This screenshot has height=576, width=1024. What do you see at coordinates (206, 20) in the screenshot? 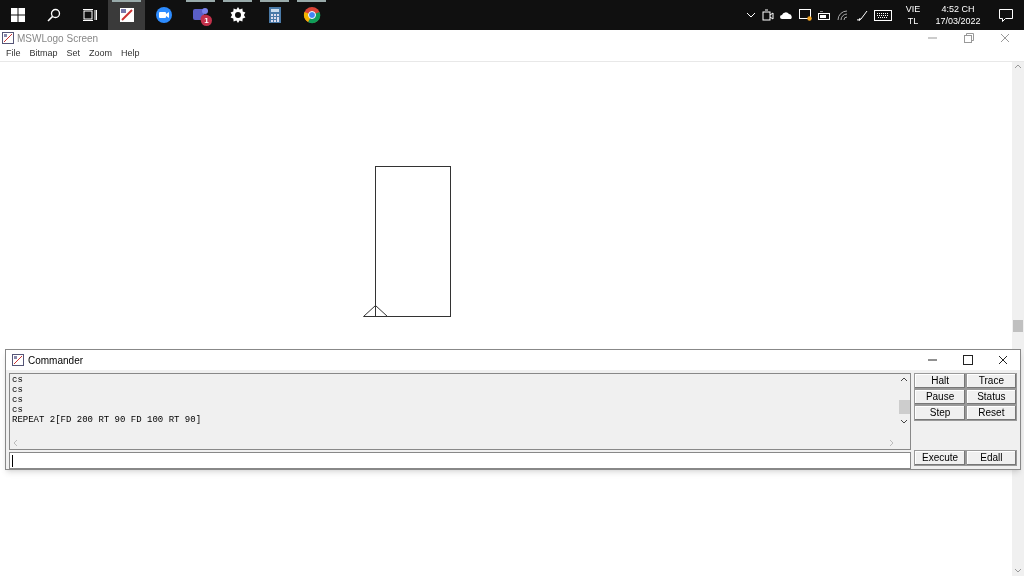
I see `notification-badge: 1` at bounding box center [206, 20].